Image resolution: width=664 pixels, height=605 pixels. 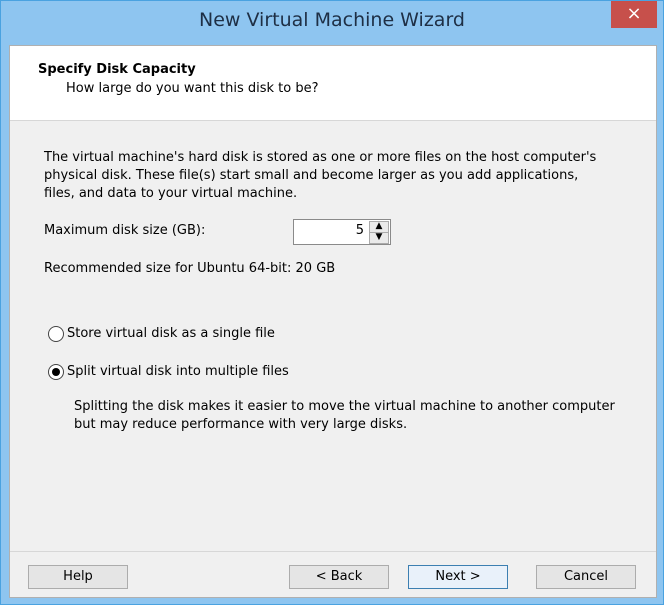 What do you see at coordinates (458, 577) in the screenshot?
I see `next-button: Next >` at bounding box center [458, 577].